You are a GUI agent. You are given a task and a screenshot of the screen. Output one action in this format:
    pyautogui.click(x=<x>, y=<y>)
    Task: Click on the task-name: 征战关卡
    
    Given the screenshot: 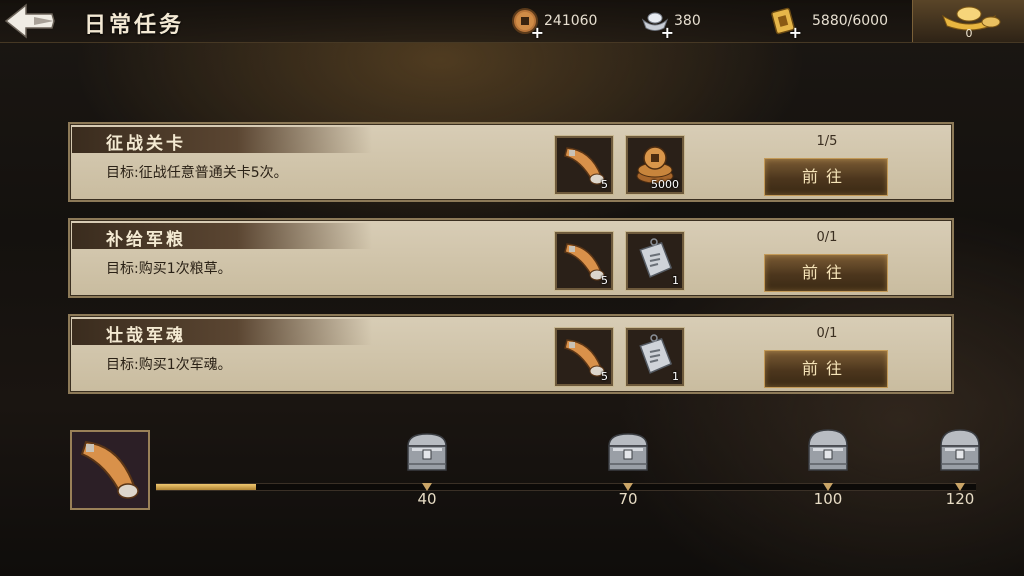 What is the action you would take?
    pyautogui.click(x=146, y=144)
    